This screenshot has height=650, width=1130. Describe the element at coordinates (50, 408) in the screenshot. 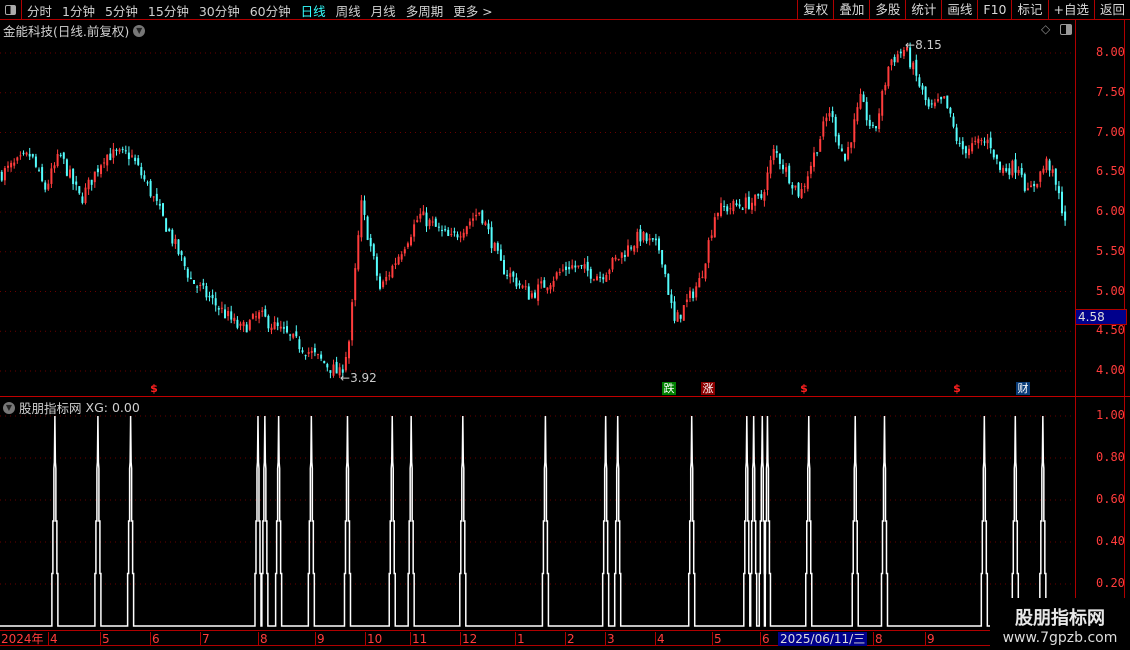

I see `indicator-name: 股朋指标网` at that location.